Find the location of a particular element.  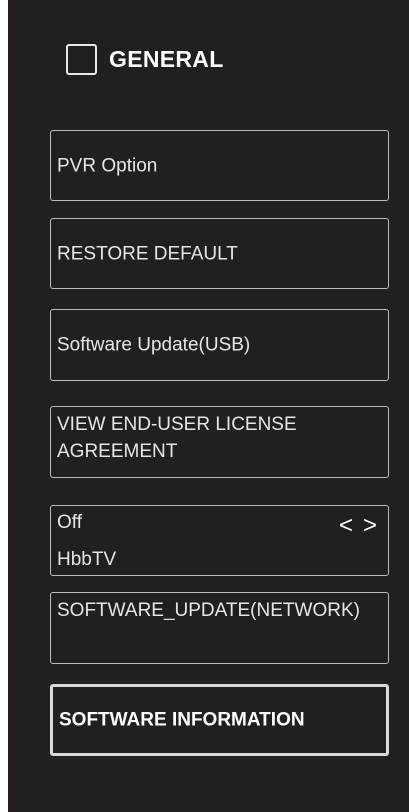

restore-default-label: RESTORE DEFAULT is located at coordinates (147, 253).